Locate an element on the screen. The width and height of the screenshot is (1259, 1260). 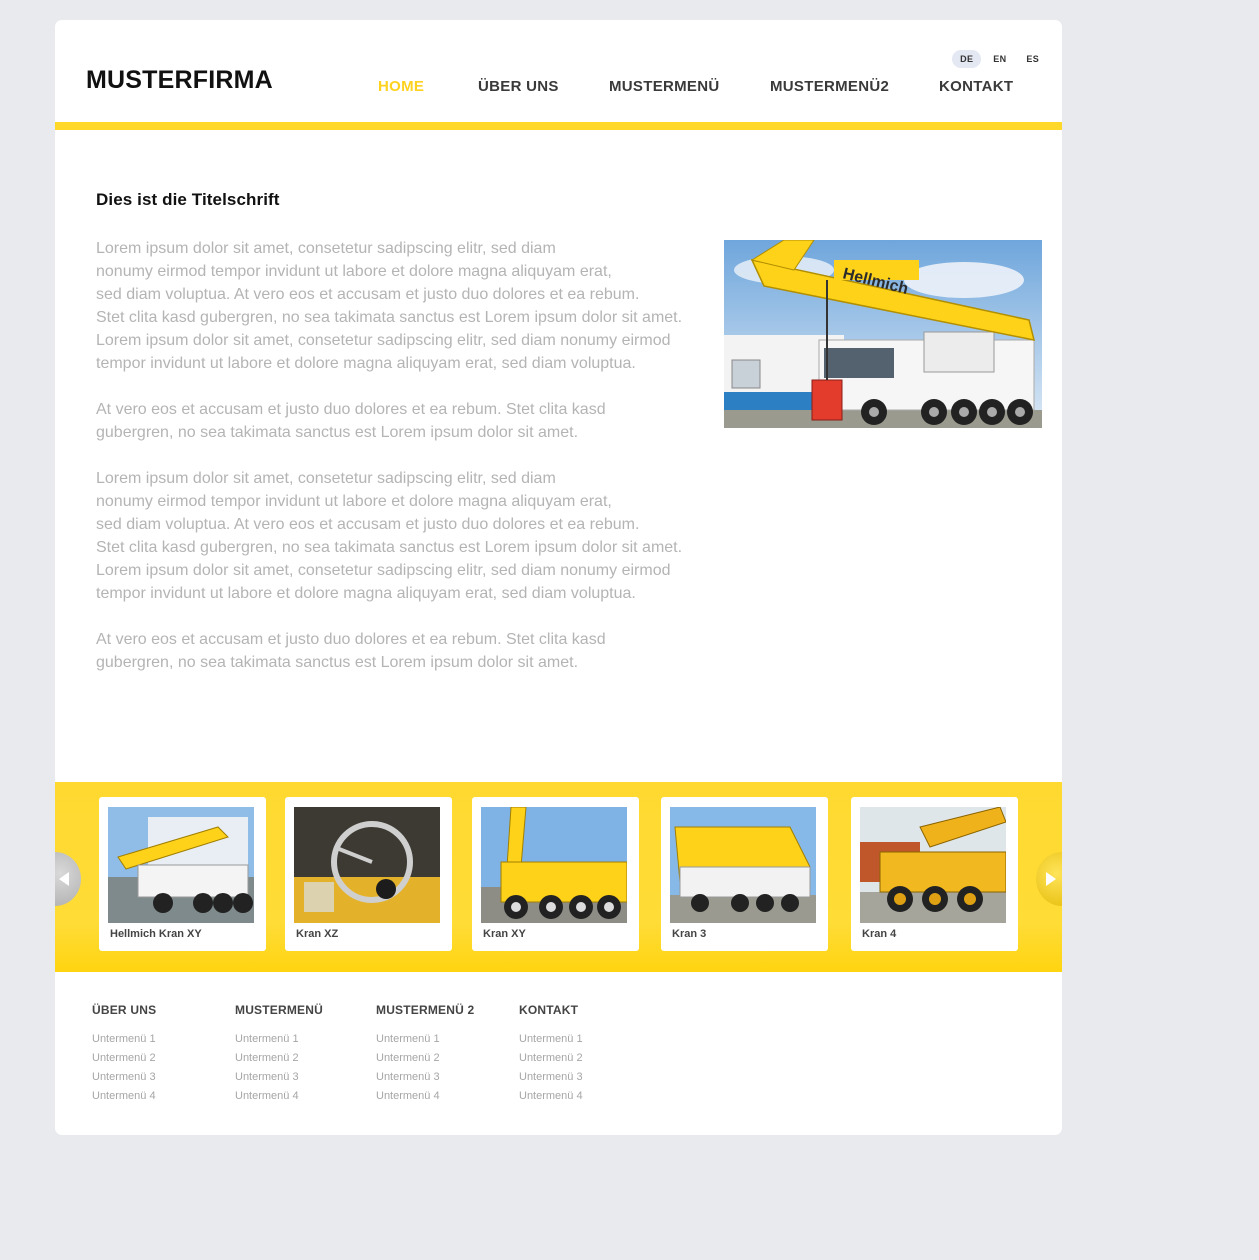
chevron-left-icon is located at coordinates (64, 879).